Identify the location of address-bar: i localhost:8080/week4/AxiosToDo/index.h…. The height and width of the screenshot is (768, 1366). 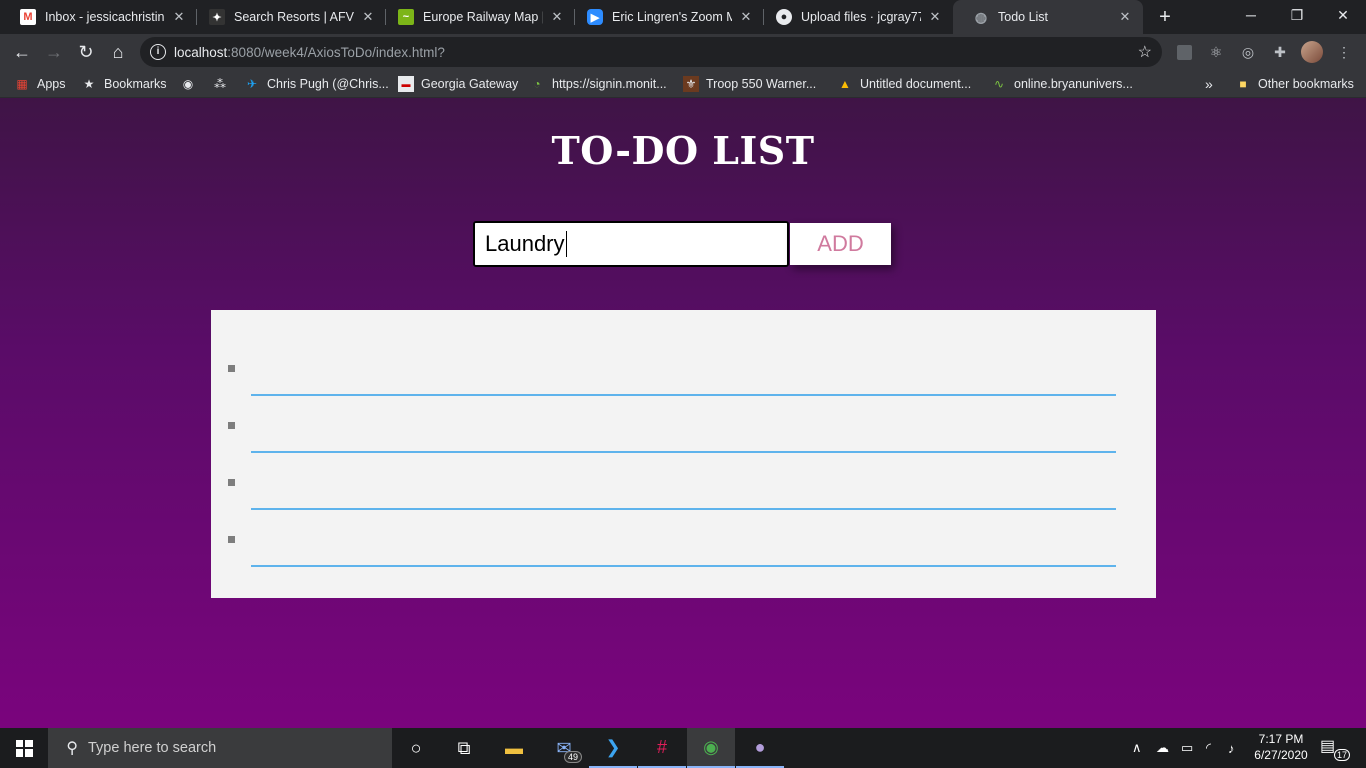
(651, 52).